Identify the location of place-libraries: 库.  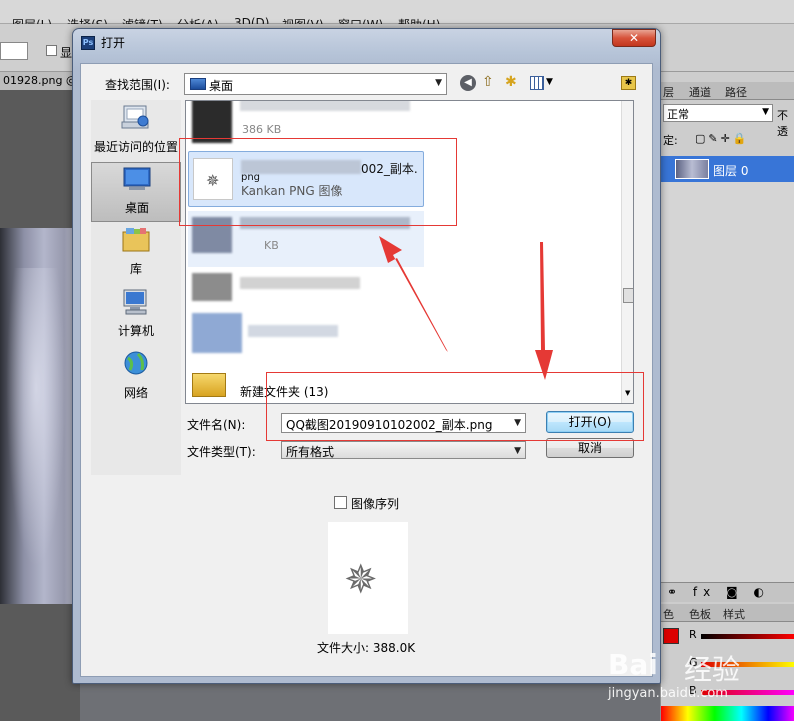
(136, 254).